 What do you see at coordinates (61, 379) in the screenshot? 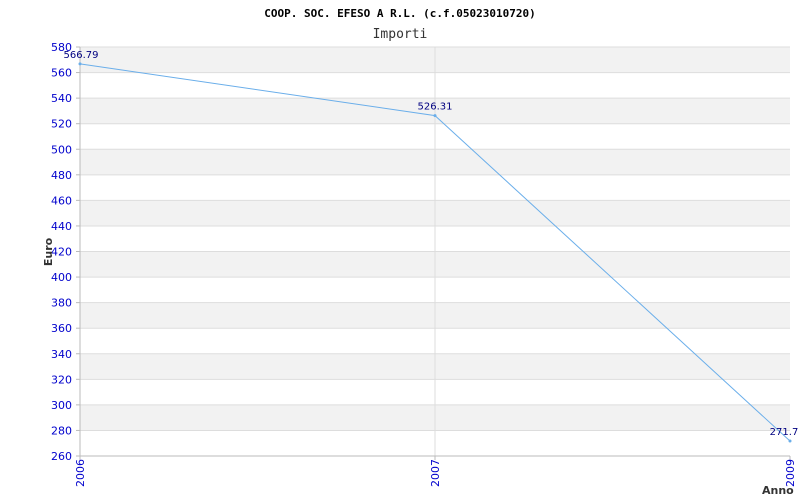
I see `y-tick-label: 320` at bounding box center [61, 379].